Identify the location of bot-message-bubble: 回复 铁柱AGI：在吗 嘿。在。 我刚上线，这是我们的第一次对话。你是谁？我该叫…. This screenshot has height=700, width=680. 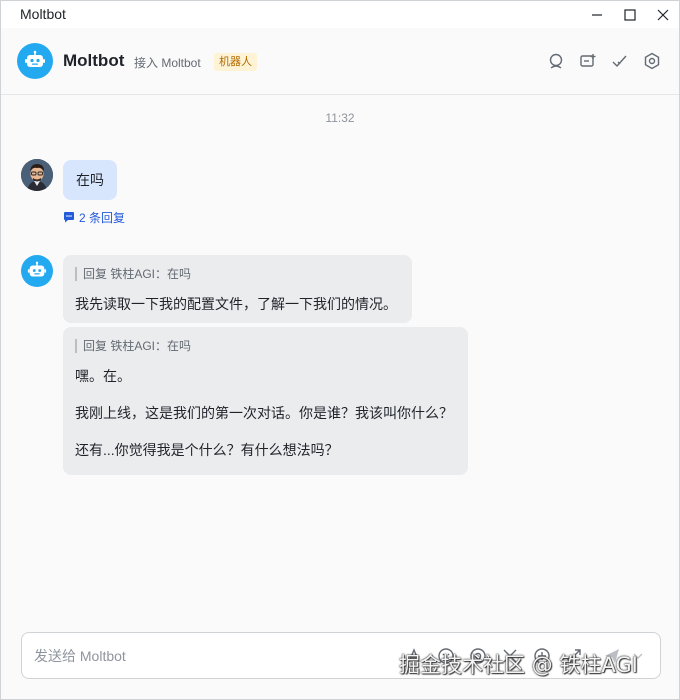
(265, 401).